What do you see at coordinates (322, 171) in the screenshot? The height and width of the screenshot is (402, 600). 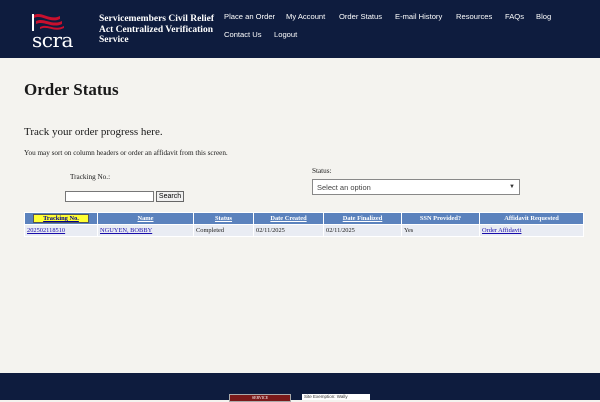 I see `status-label: Status:` at bounding box center [322, 171].